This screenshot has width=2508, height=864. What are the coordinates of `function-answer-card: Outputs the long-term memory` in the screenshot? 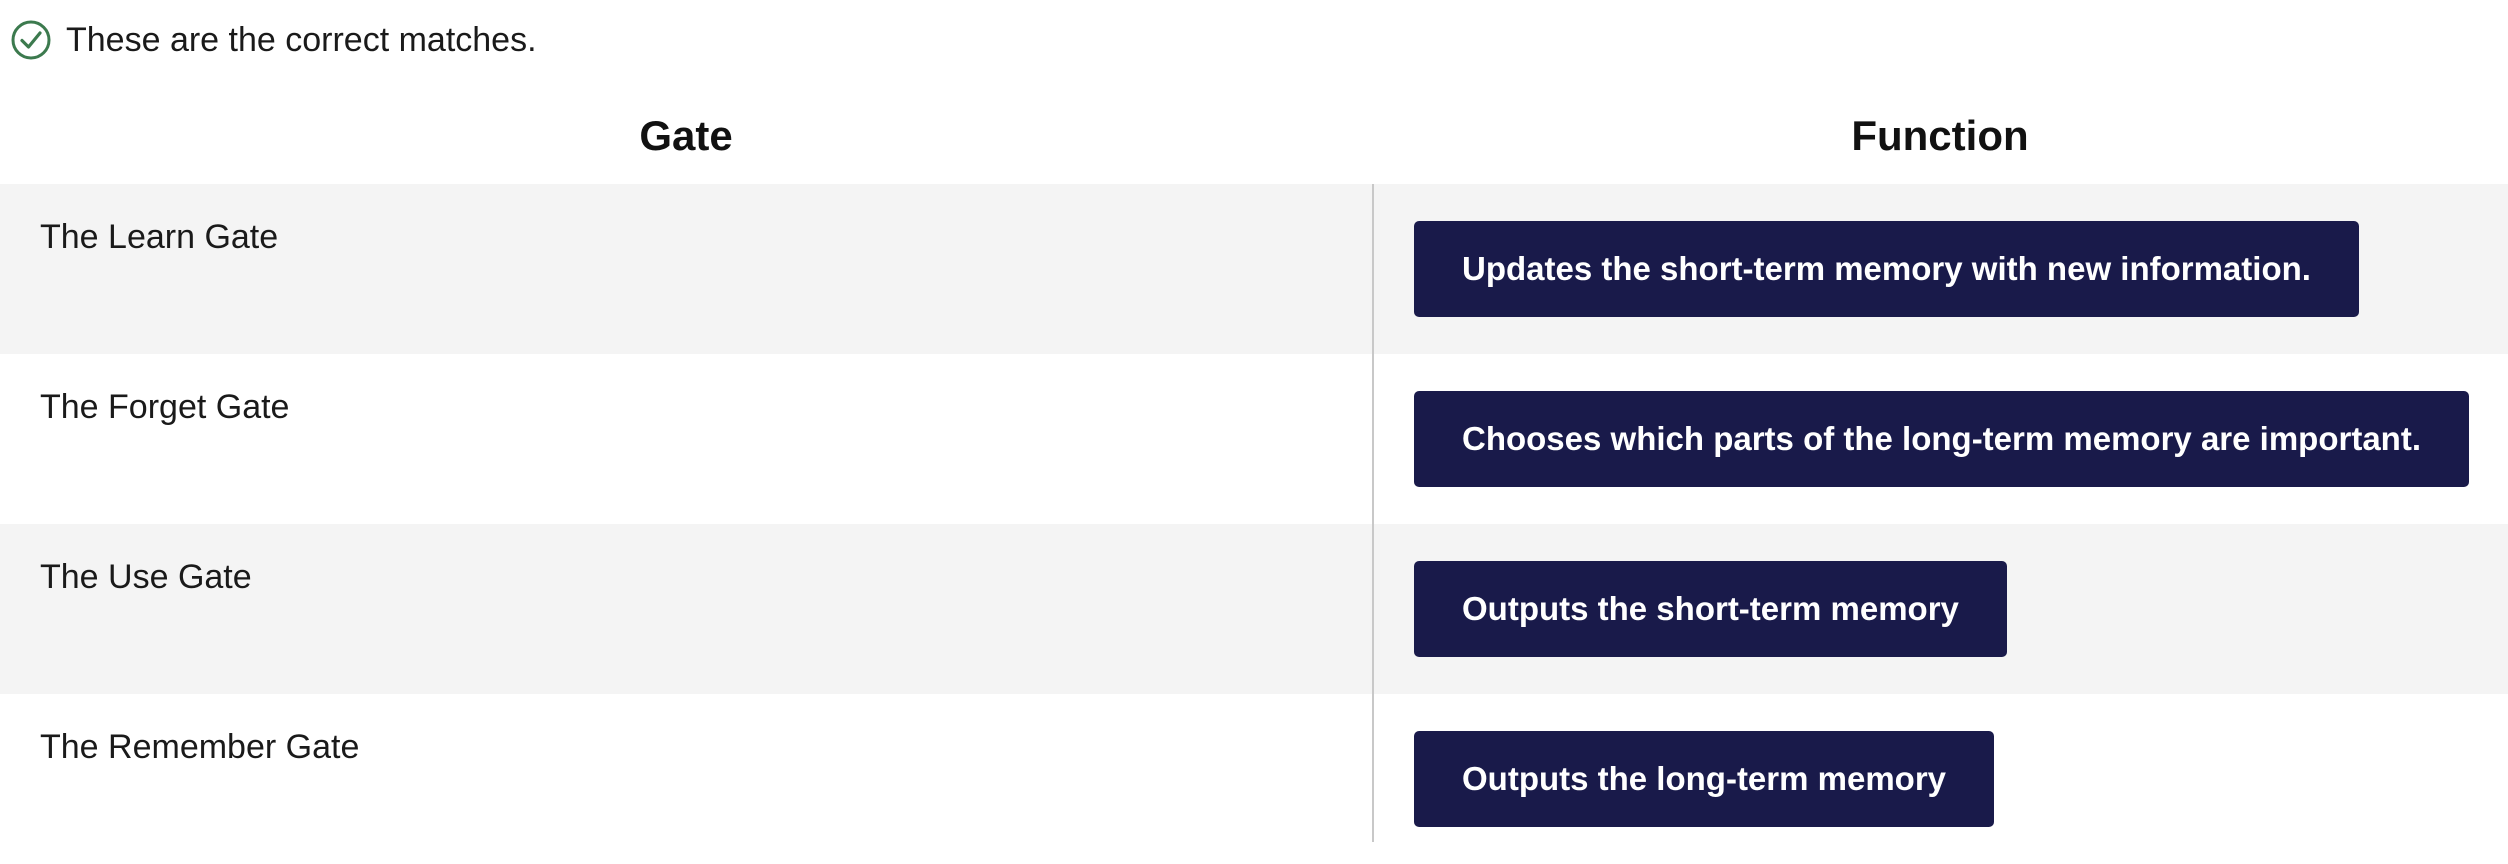 It's located at (1704, 779).